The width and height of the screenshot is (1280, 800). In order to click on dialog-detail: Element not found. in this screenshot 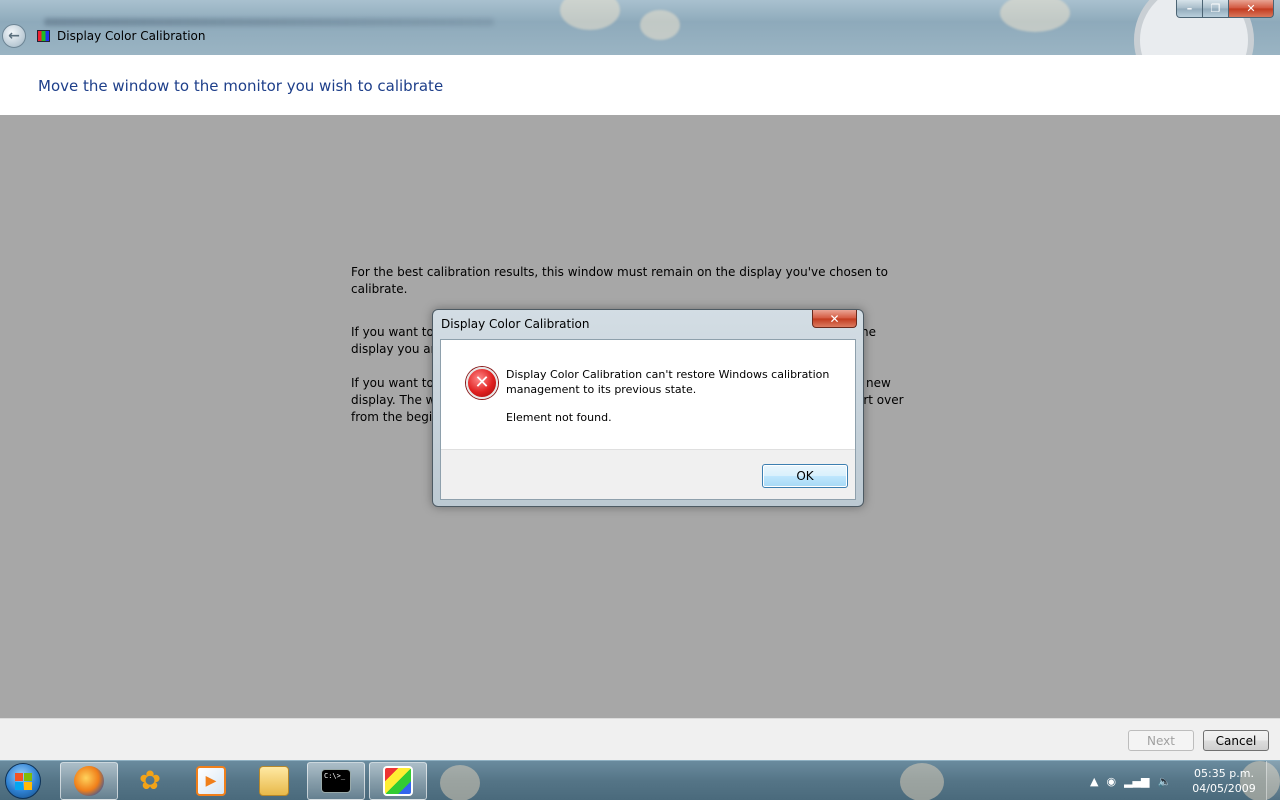, I will do `click(559, 417)`.